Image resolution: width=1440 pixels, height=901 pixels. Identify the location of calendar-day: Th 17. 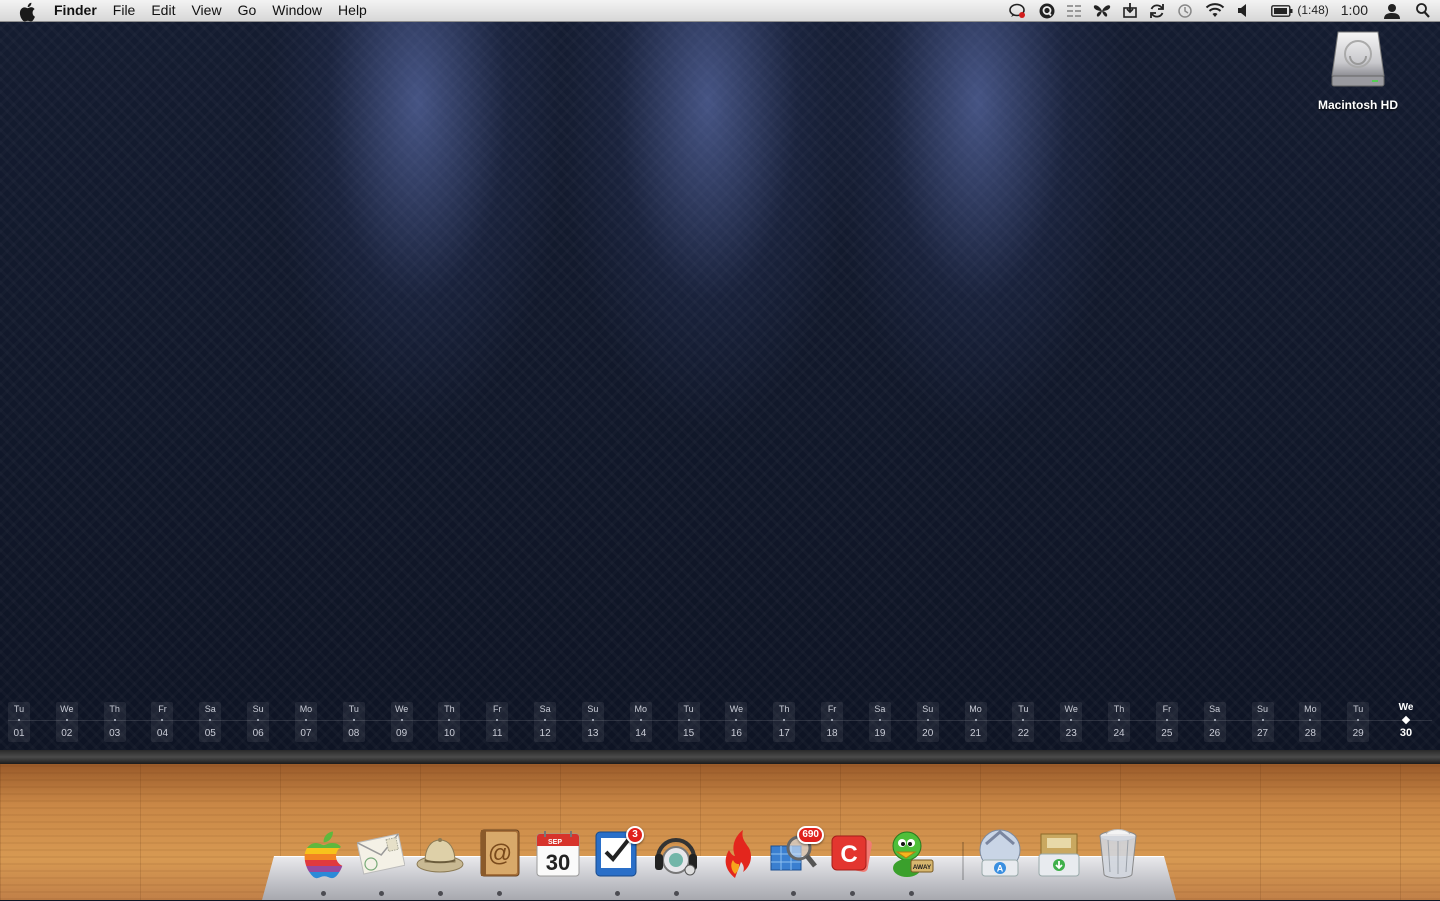
(784, 722).